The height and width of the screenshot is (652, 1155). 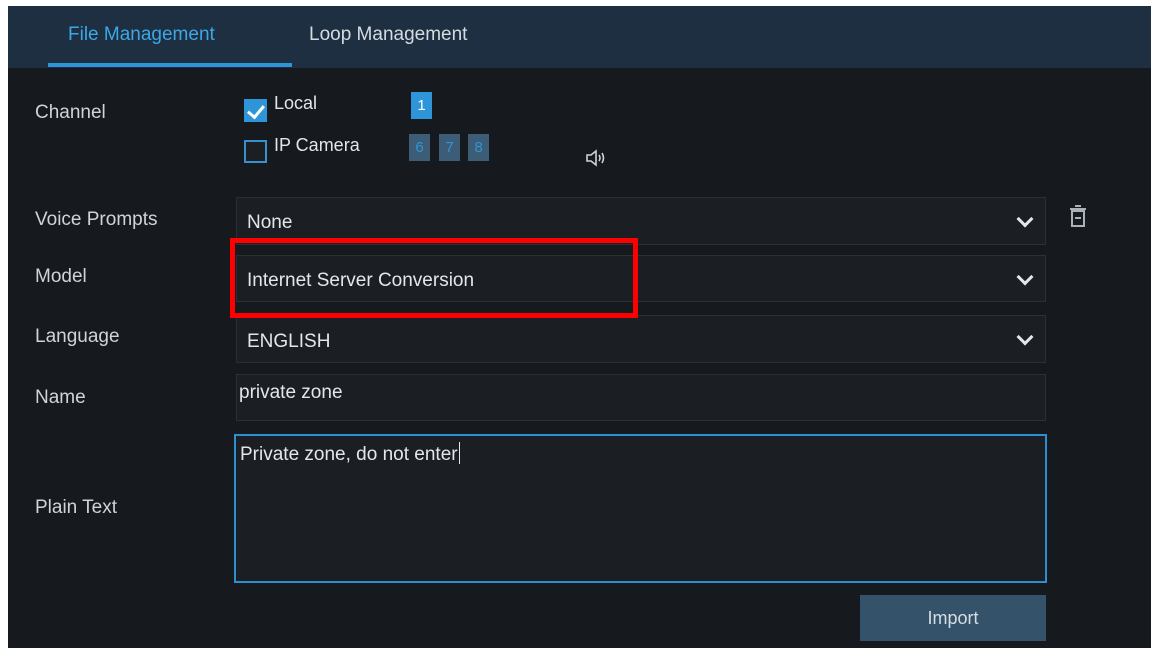 I want to click on name-value: private zone, so click(x=291, y=392).